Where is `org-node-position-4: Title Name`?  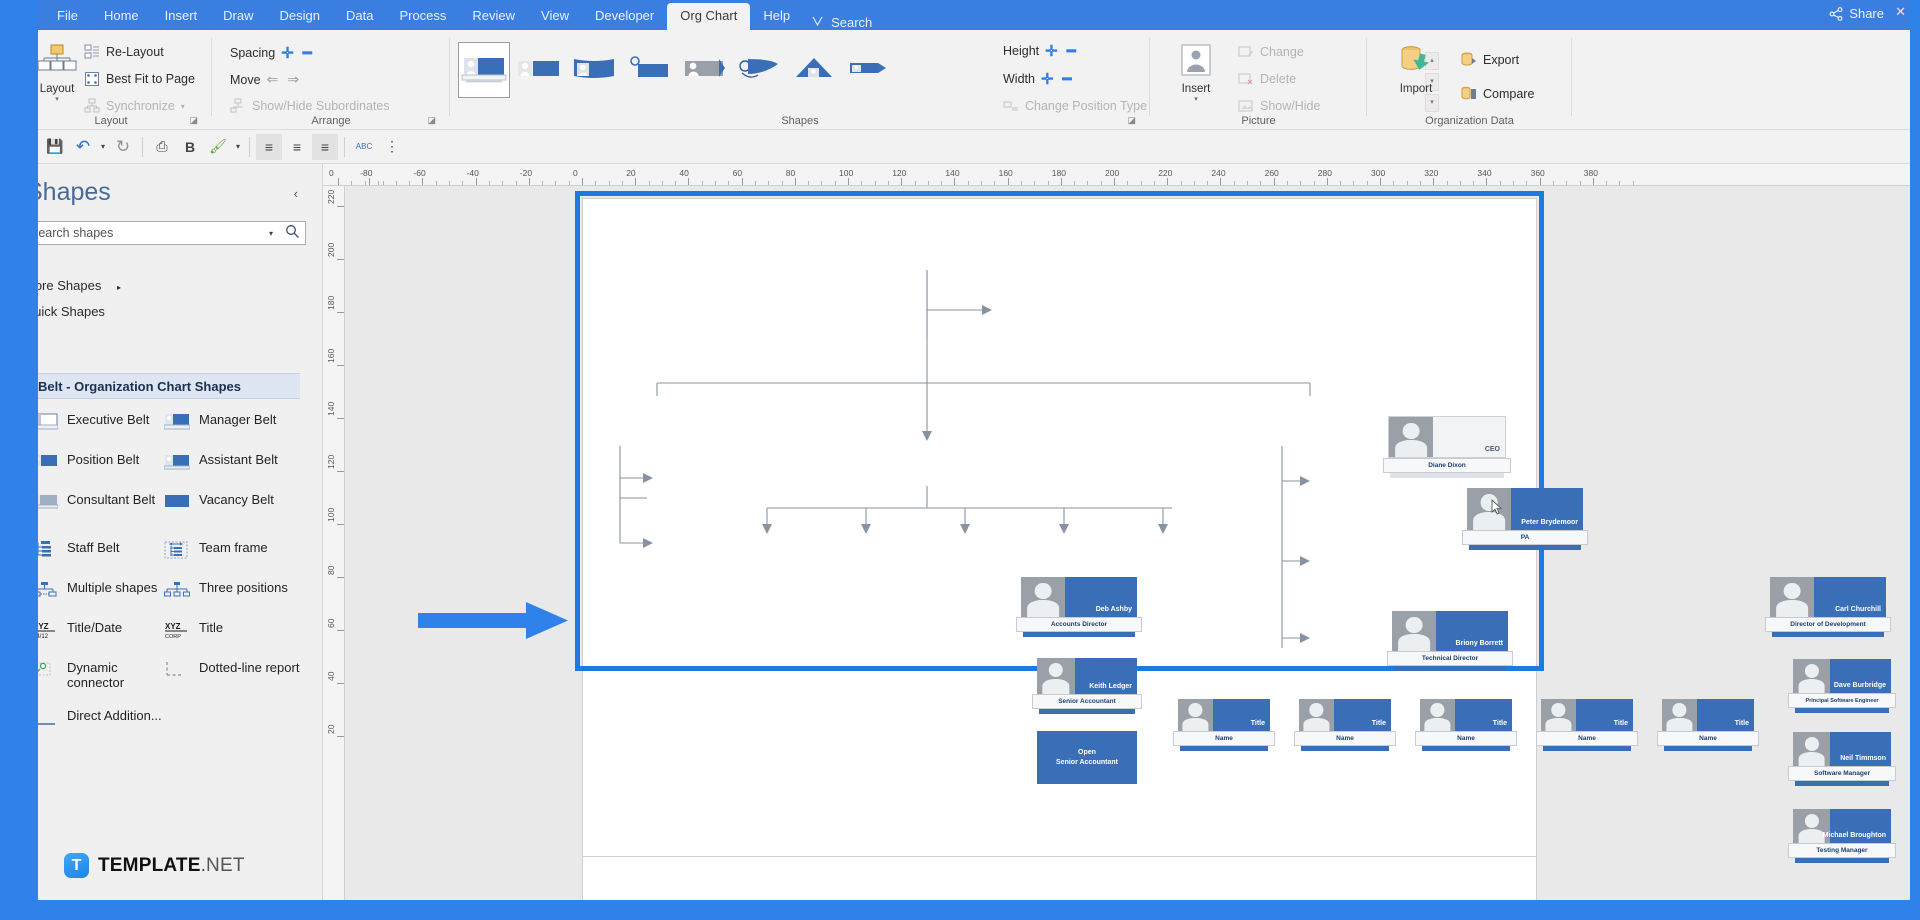 org-node-position-4: Title Name is located at coordinates (1587, 725).